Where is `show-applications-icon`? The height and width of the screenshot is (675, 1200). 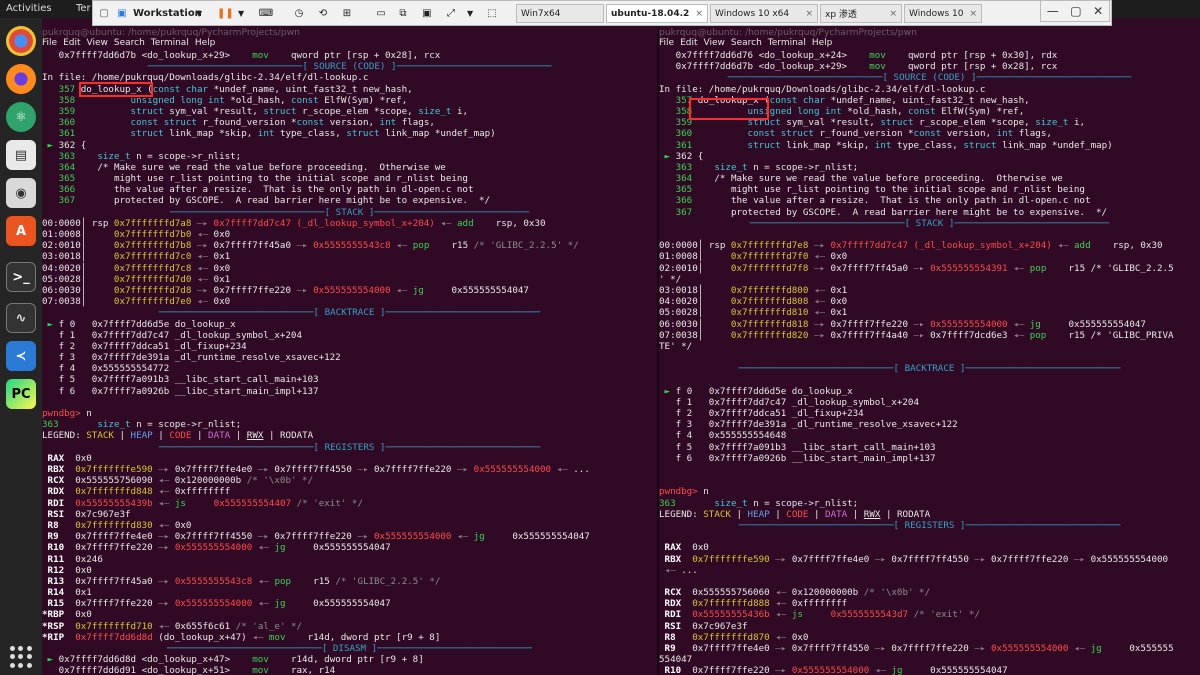 show-applications-icon is located at coordinates (21, 657).